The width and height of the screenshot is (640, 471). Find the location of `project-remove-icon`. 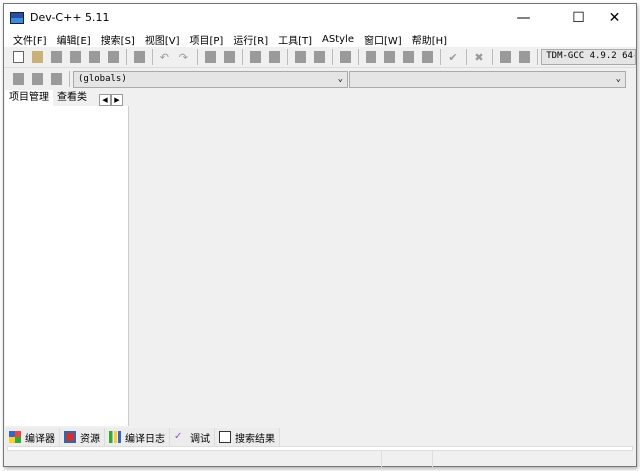

project-remove-icon is located at coordinates (319, 57).